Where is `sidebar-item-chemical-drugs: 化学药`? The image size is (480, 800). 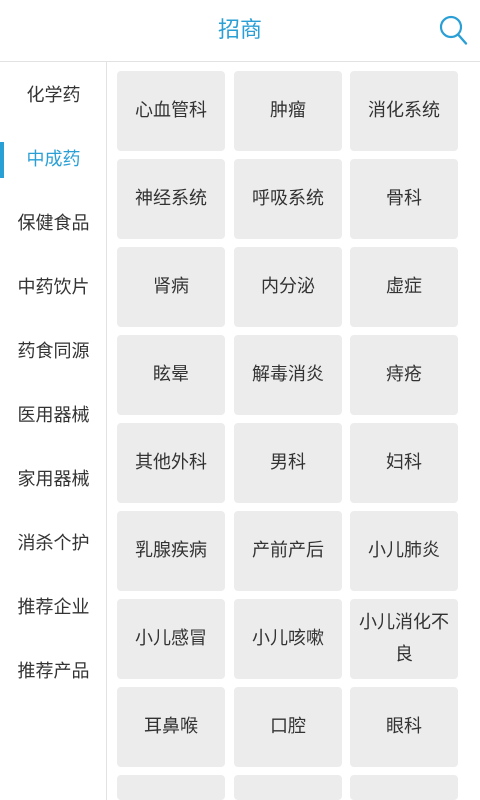
sidebar-item-chemical-drugs: 化学药 is located at coordinates (53, 96).